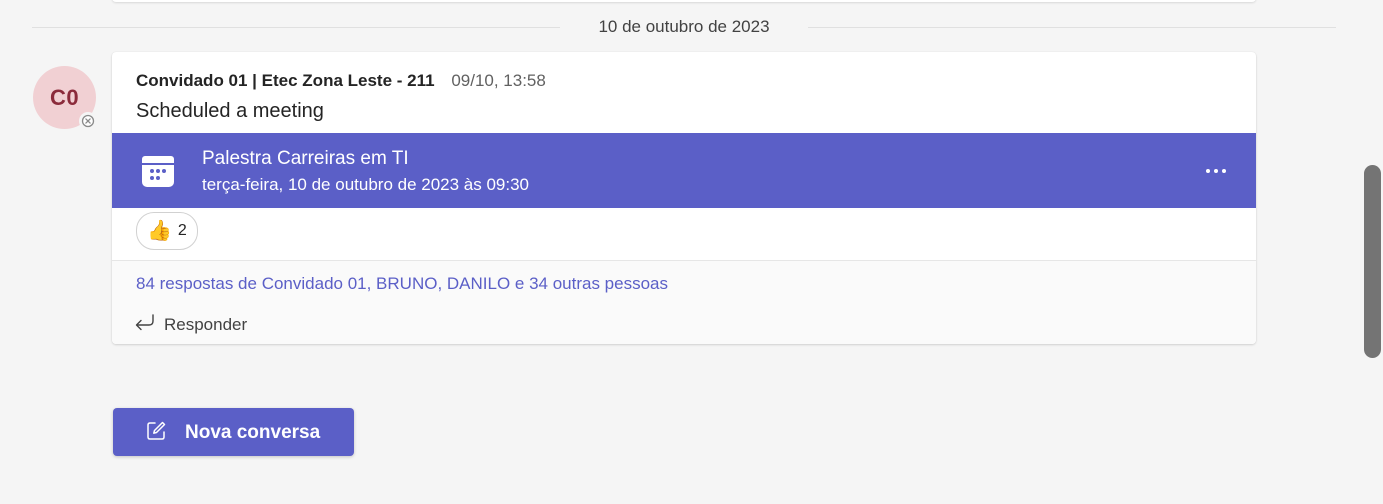 The image size is (1383, 504). What do you see at coordinates (182, 230) in the screenshot?
I see `reaction-count: 2` at bounding box center [182, 230].